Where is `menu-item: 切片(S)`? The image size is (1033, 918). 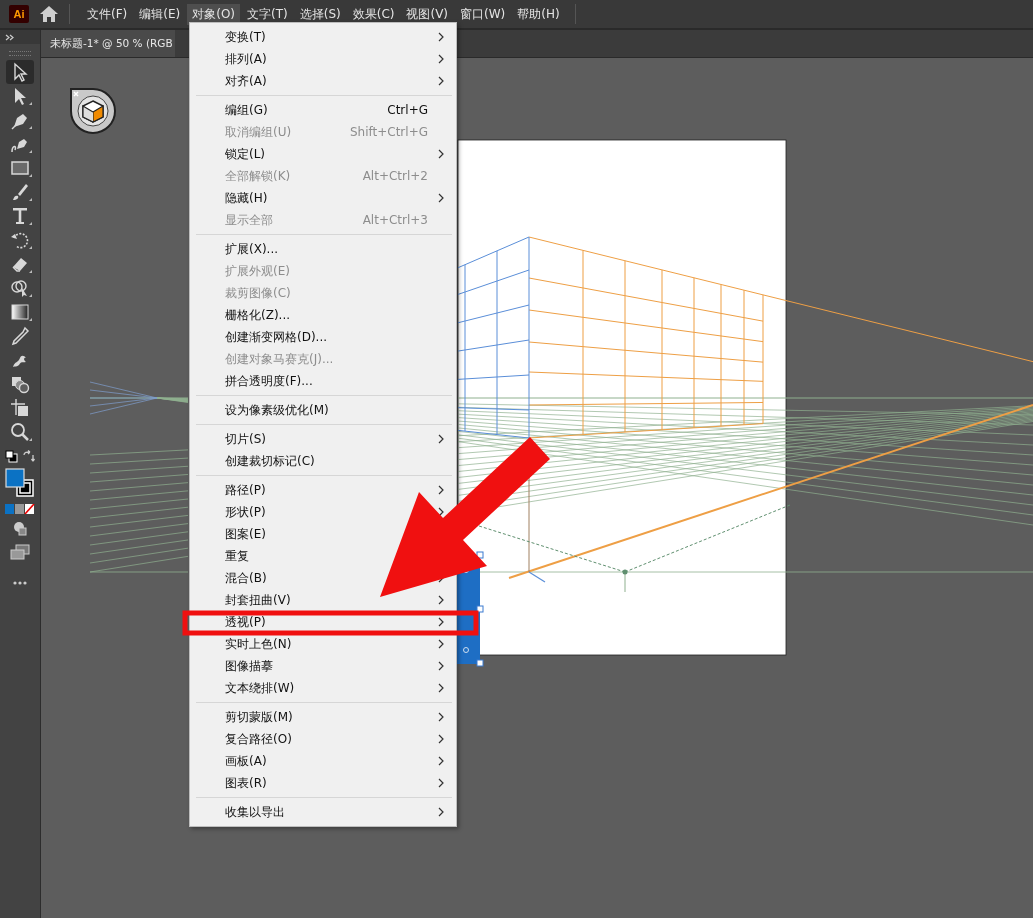 menu-item: 切片(S) is located at coordinates (323, 439).